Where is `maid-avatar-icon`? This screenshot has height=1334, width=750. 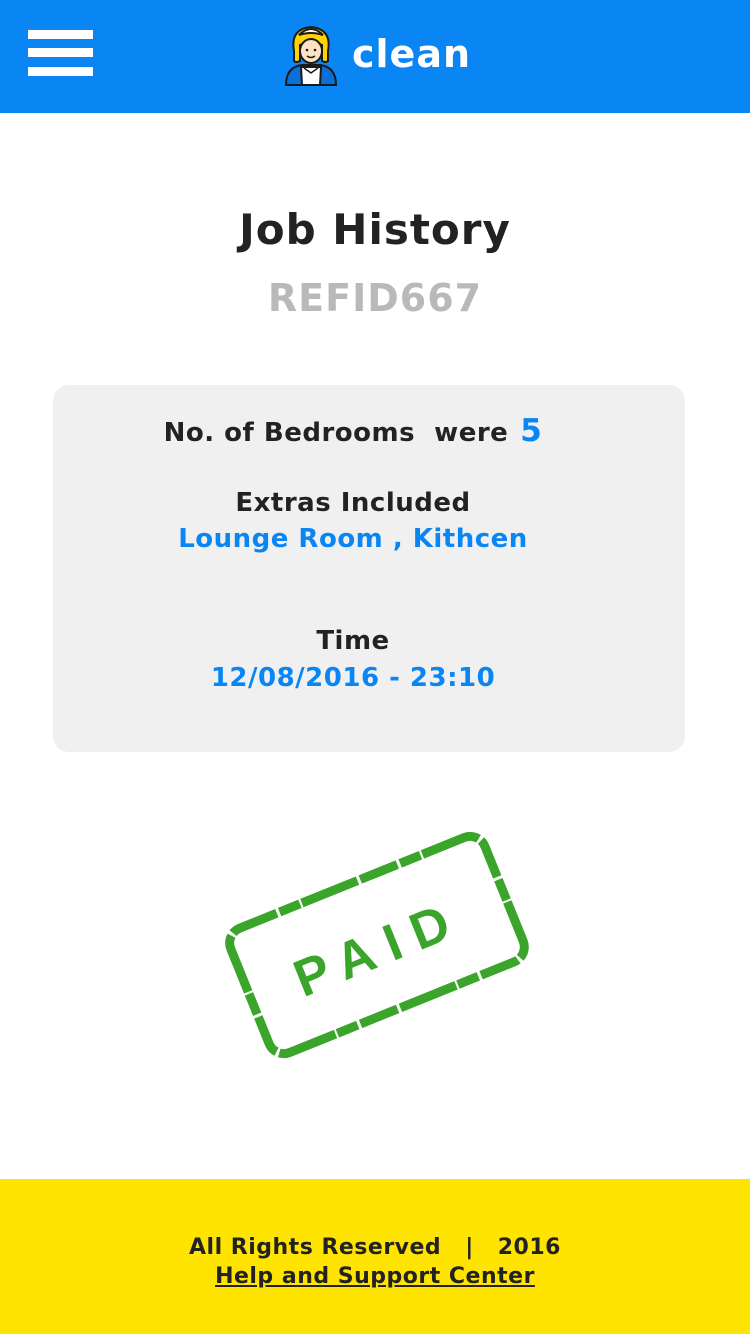 maid-avatar-icon is located at coordinates (311, 55).